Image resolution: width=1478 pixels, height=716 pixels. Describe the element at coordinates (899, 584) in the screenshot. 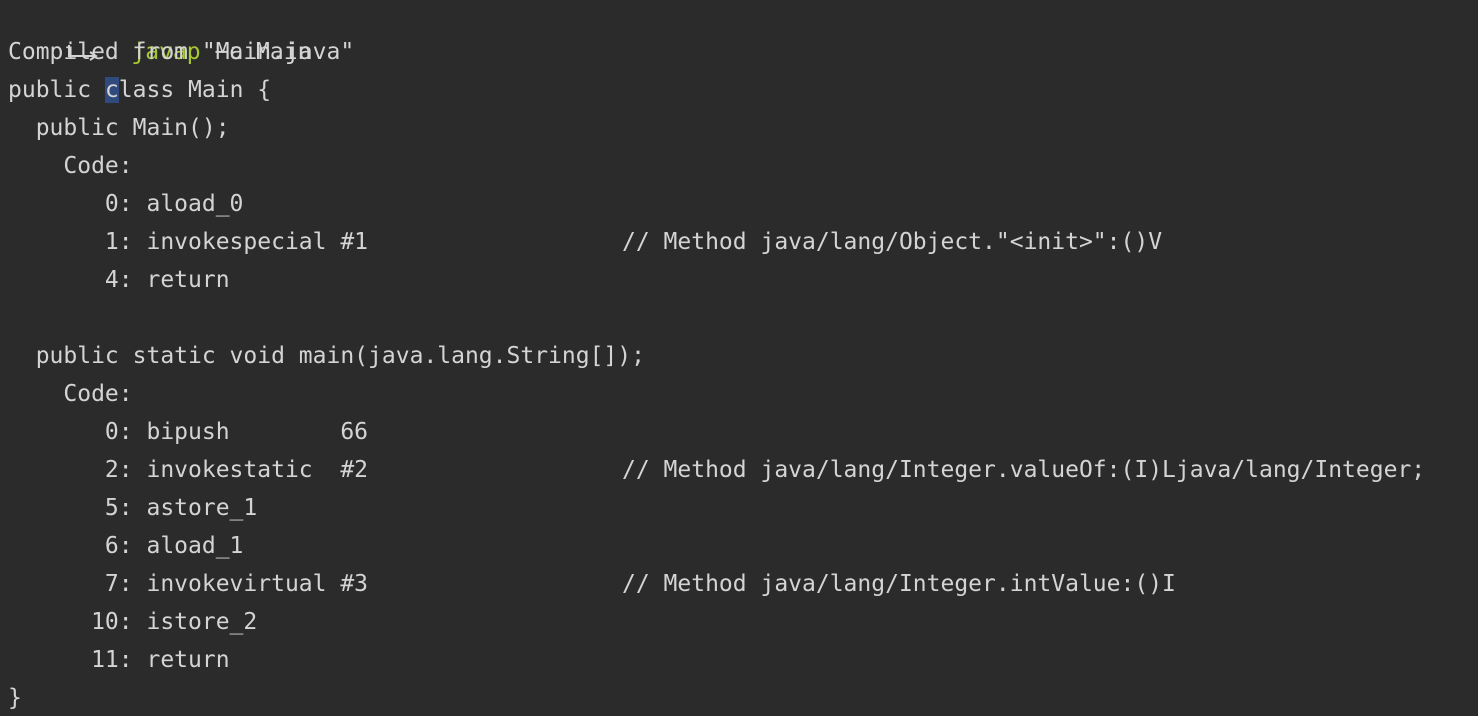

I see `bytecode-comment: // Method java/lang/Integer.intValue:()I` at that location.